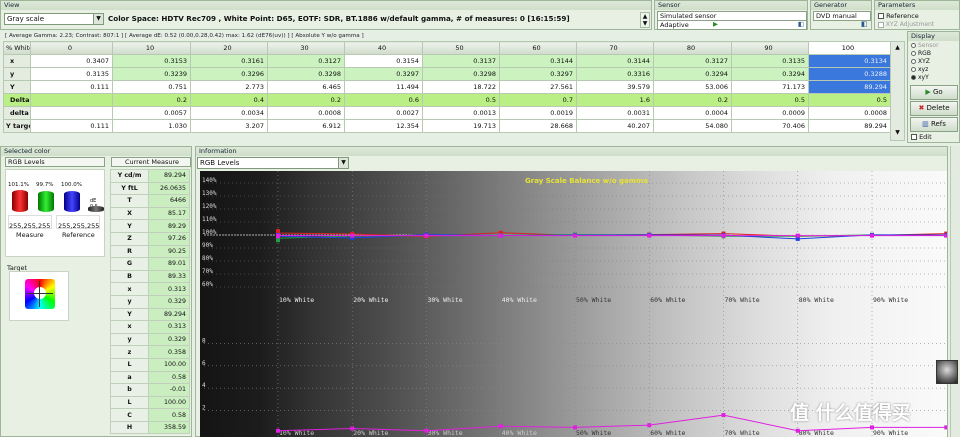 This screenshot has width=960, height=437. Describe the element at coordinates (692, 126) in the screenshot. I see `grid-cell: 54.080` at that location.